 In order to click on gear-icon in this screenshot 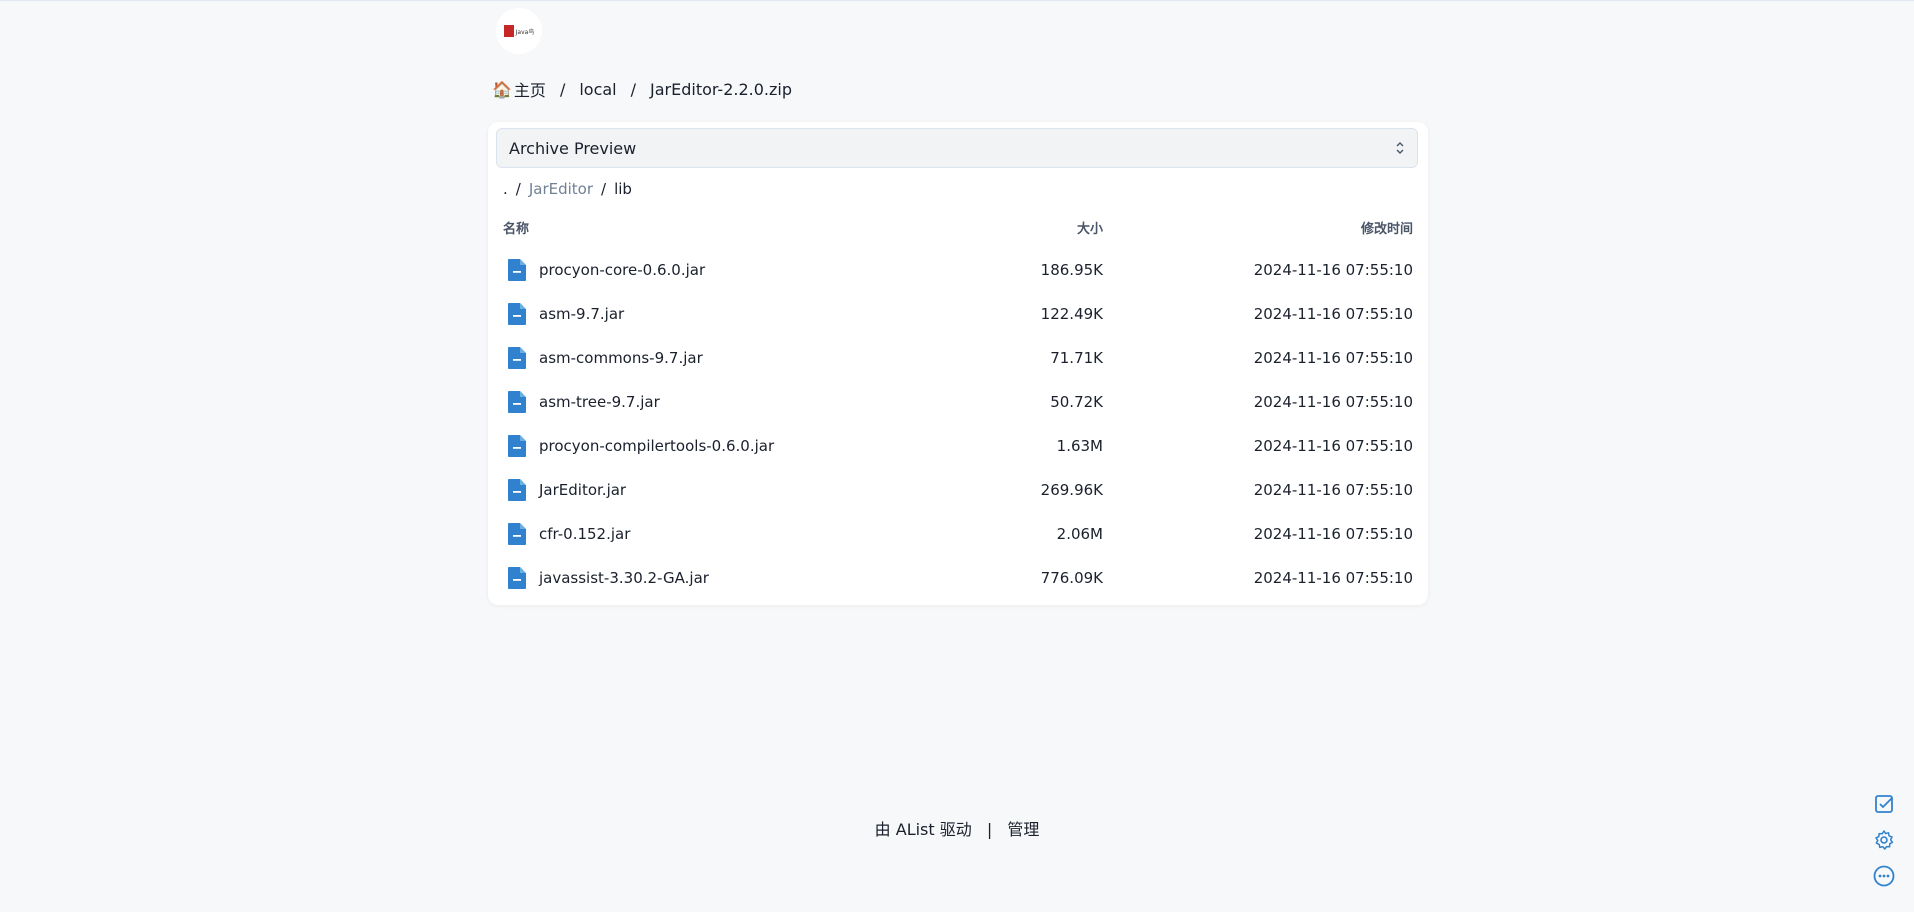, I will do `click(1884, 840)`.